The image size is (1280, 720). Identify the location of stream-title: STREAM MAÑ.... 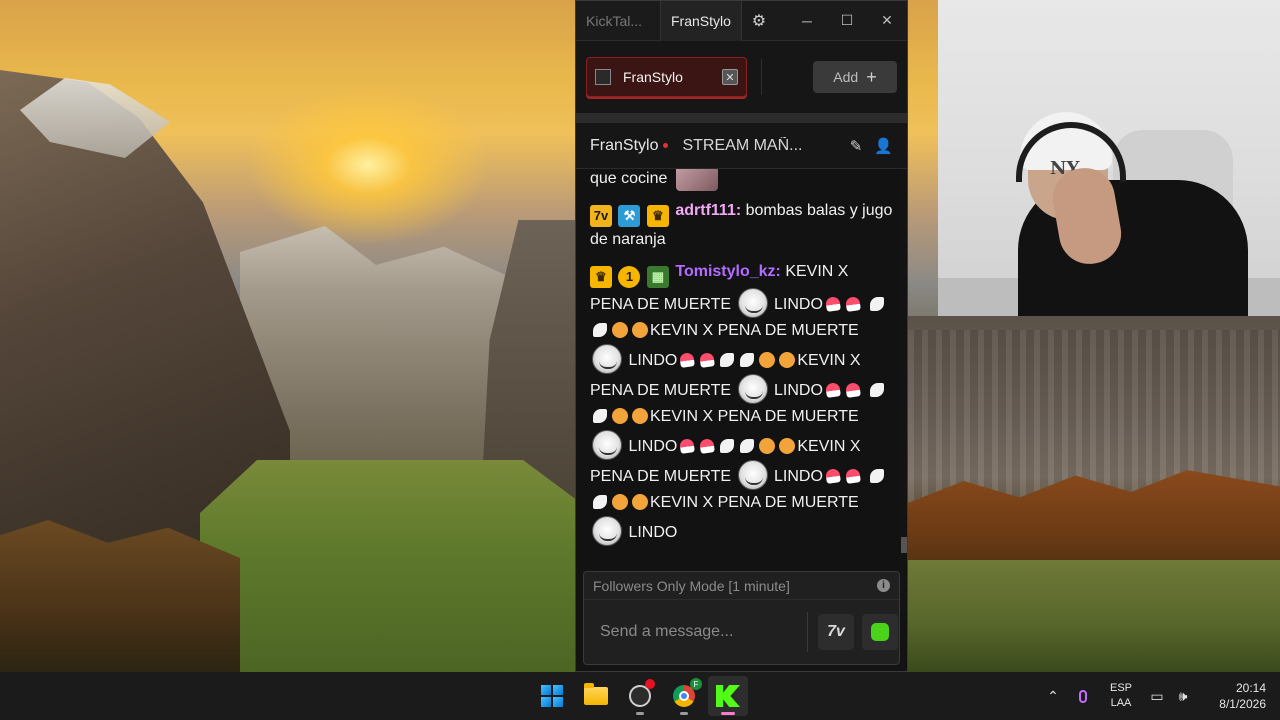
(742, 145).